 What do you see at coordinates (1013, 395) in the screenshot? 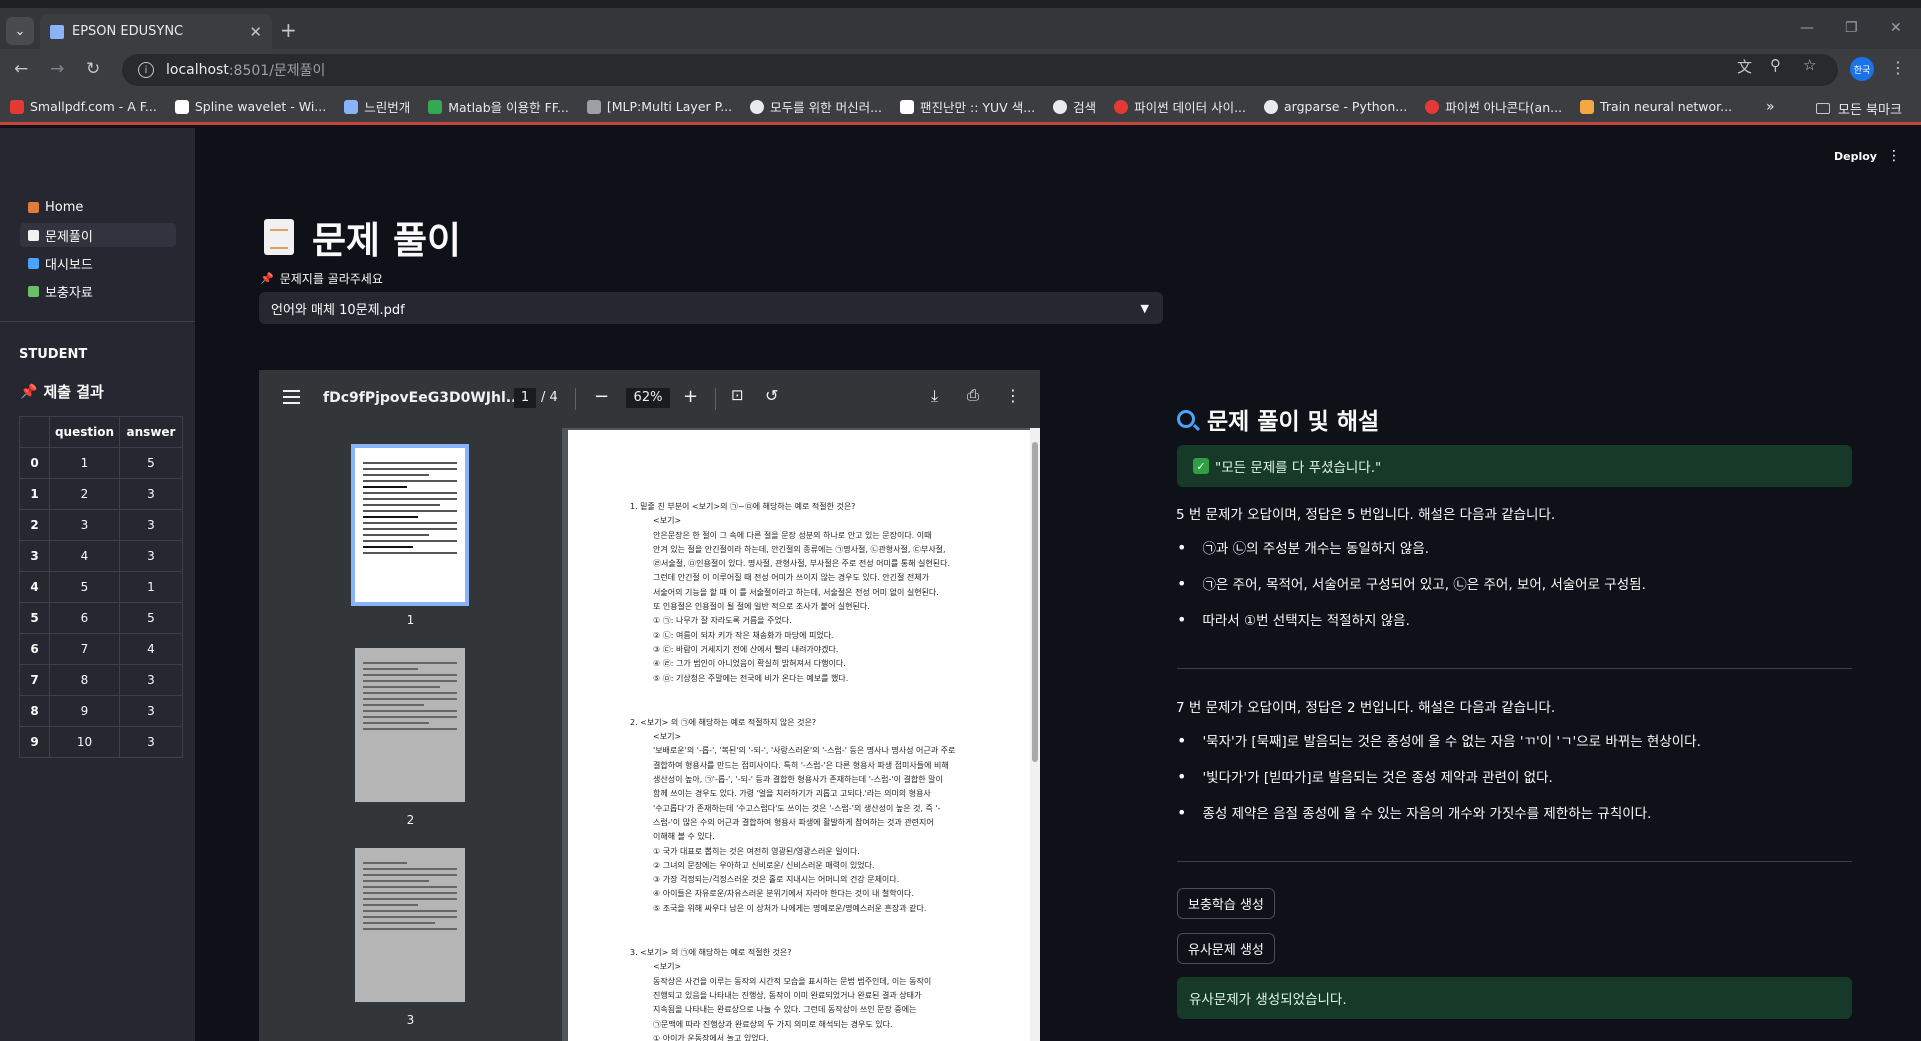
I see `more-options-icon: ⋮` at bounding box center [1013, 395].